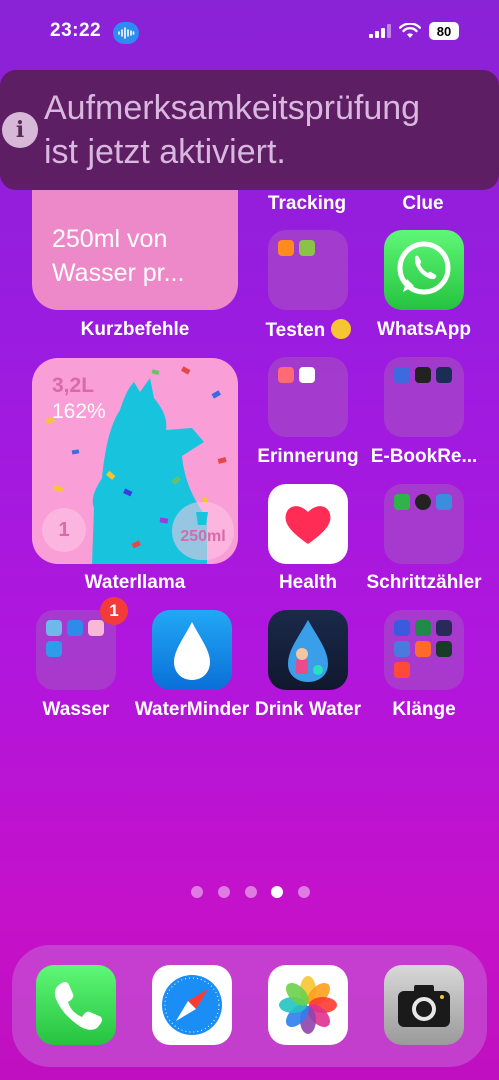 This screenshot has height=1080, width=499. Describe the element at coordinates (444, 31) in the screenshot. I see `battery-indicator: 80` at that location.